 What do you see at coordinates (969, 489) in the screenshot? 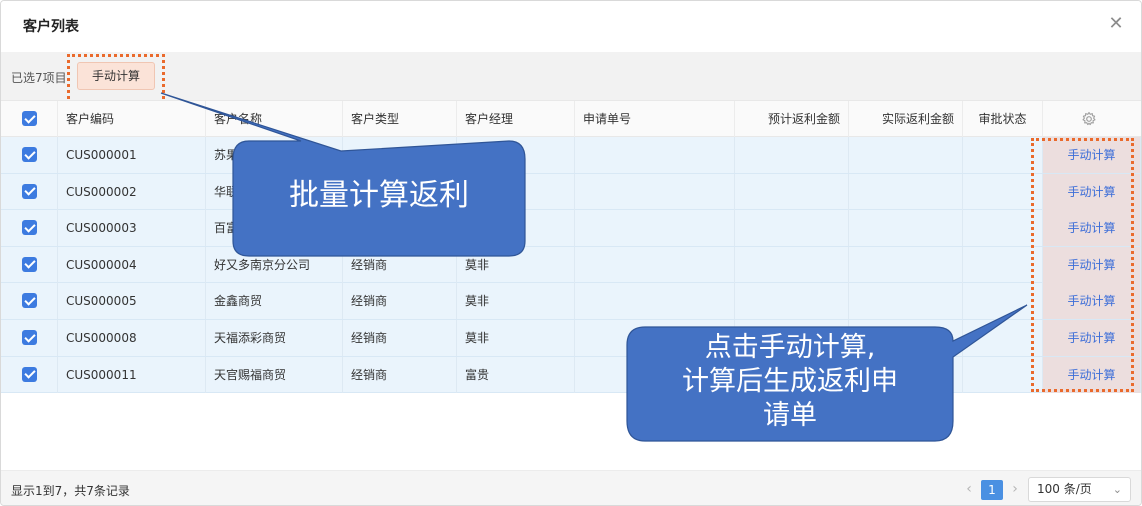
I see `prev-page-icon: ‹` at bounding box center [969, 489].